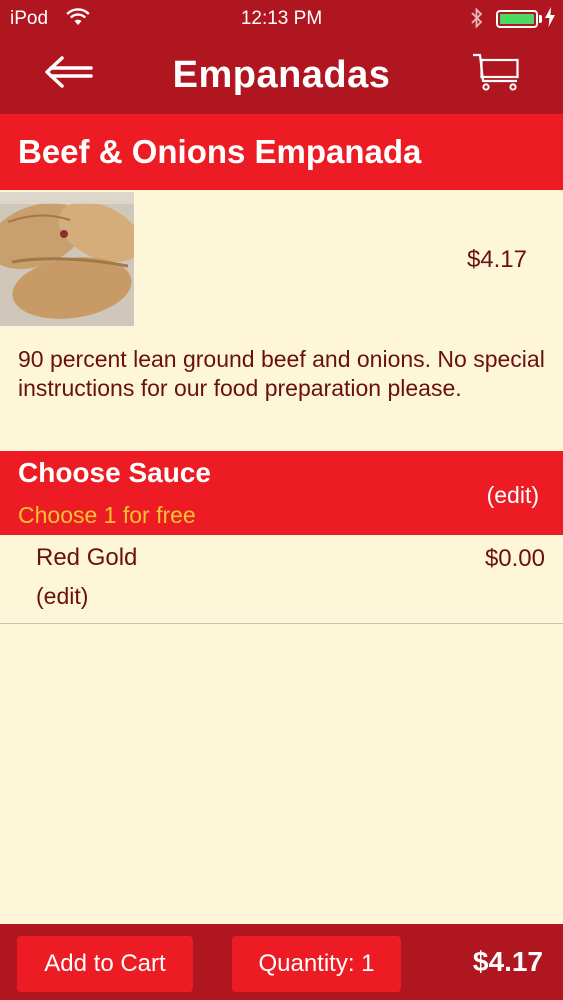 The height and width of the screenshot is (1000, 563). Describe the element at coordinates (114, 472) in the screenshot. I see `sauce-section-title: Choose Sauce` at that location.